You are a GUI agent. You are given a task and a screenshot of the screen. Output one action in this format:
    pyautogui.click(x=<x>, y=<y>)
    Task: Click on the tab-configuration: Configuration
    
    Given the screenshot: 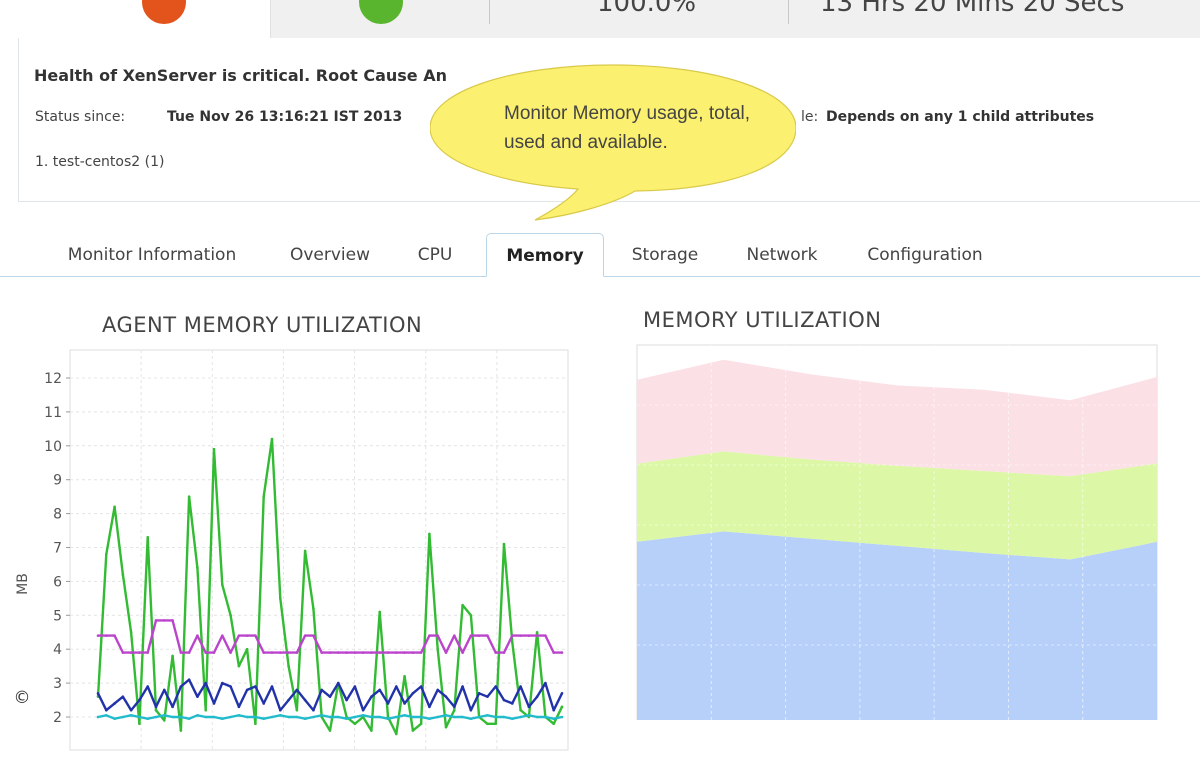 What is the action you would take?
    pyautogui.click(x=925, y=254)
    